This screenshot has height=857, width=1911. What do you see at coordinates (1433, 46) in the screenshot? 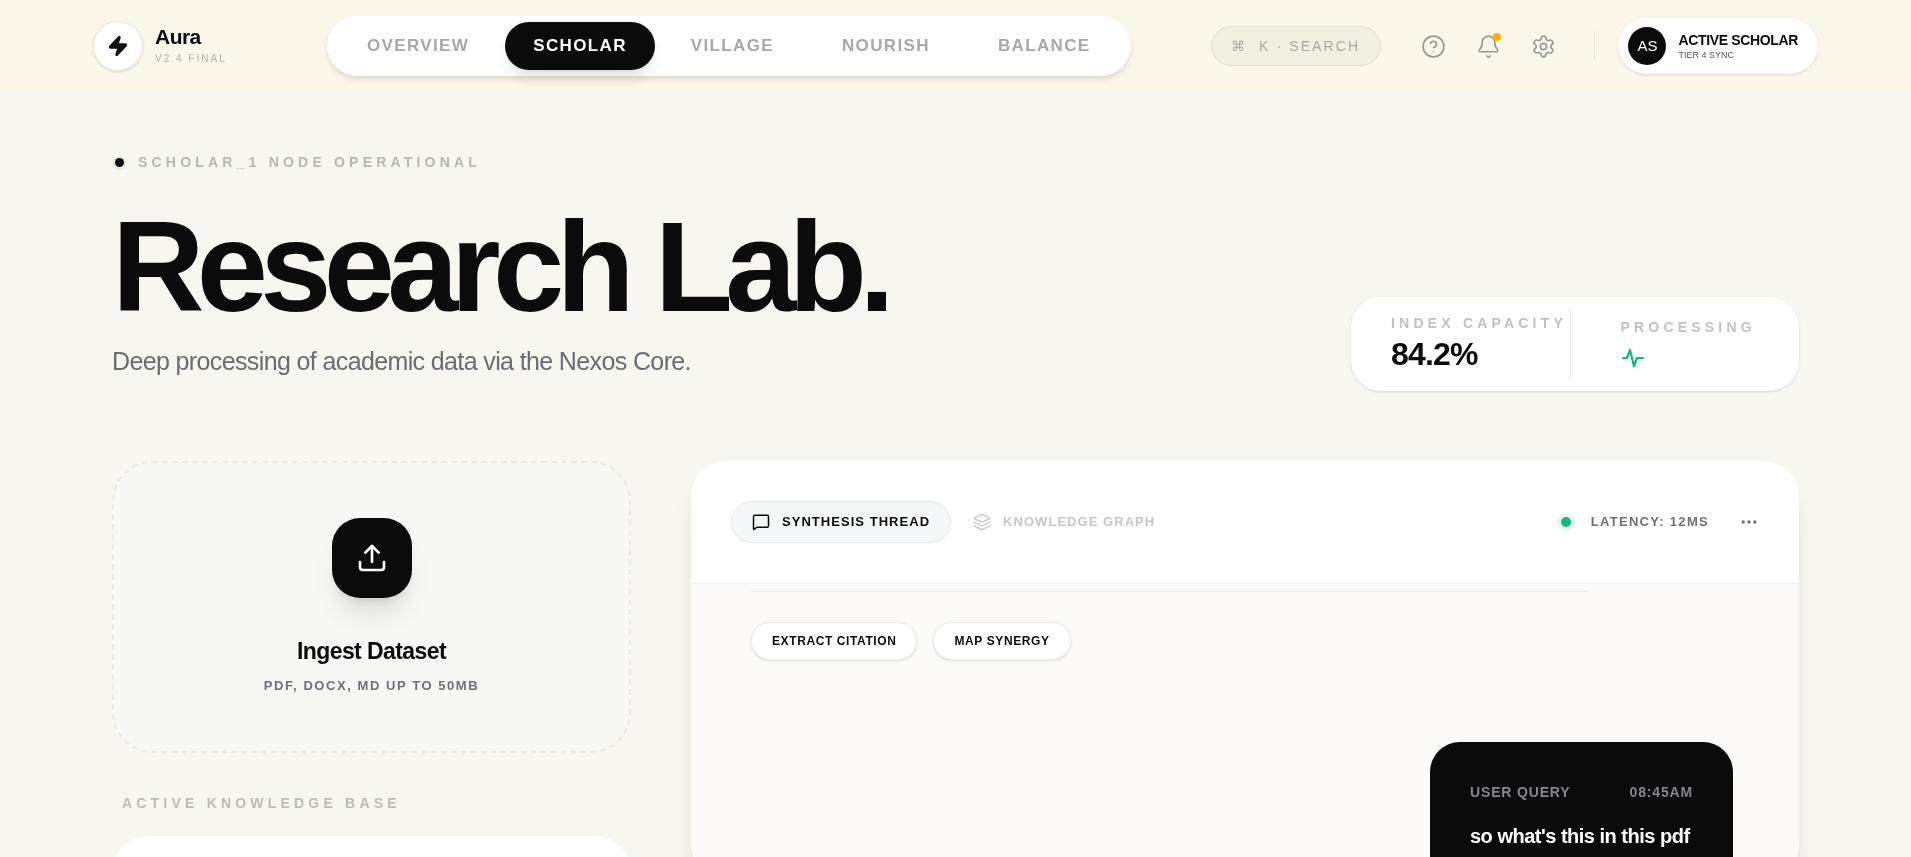
I see `help-icon` at bounding box center [1433, 46].